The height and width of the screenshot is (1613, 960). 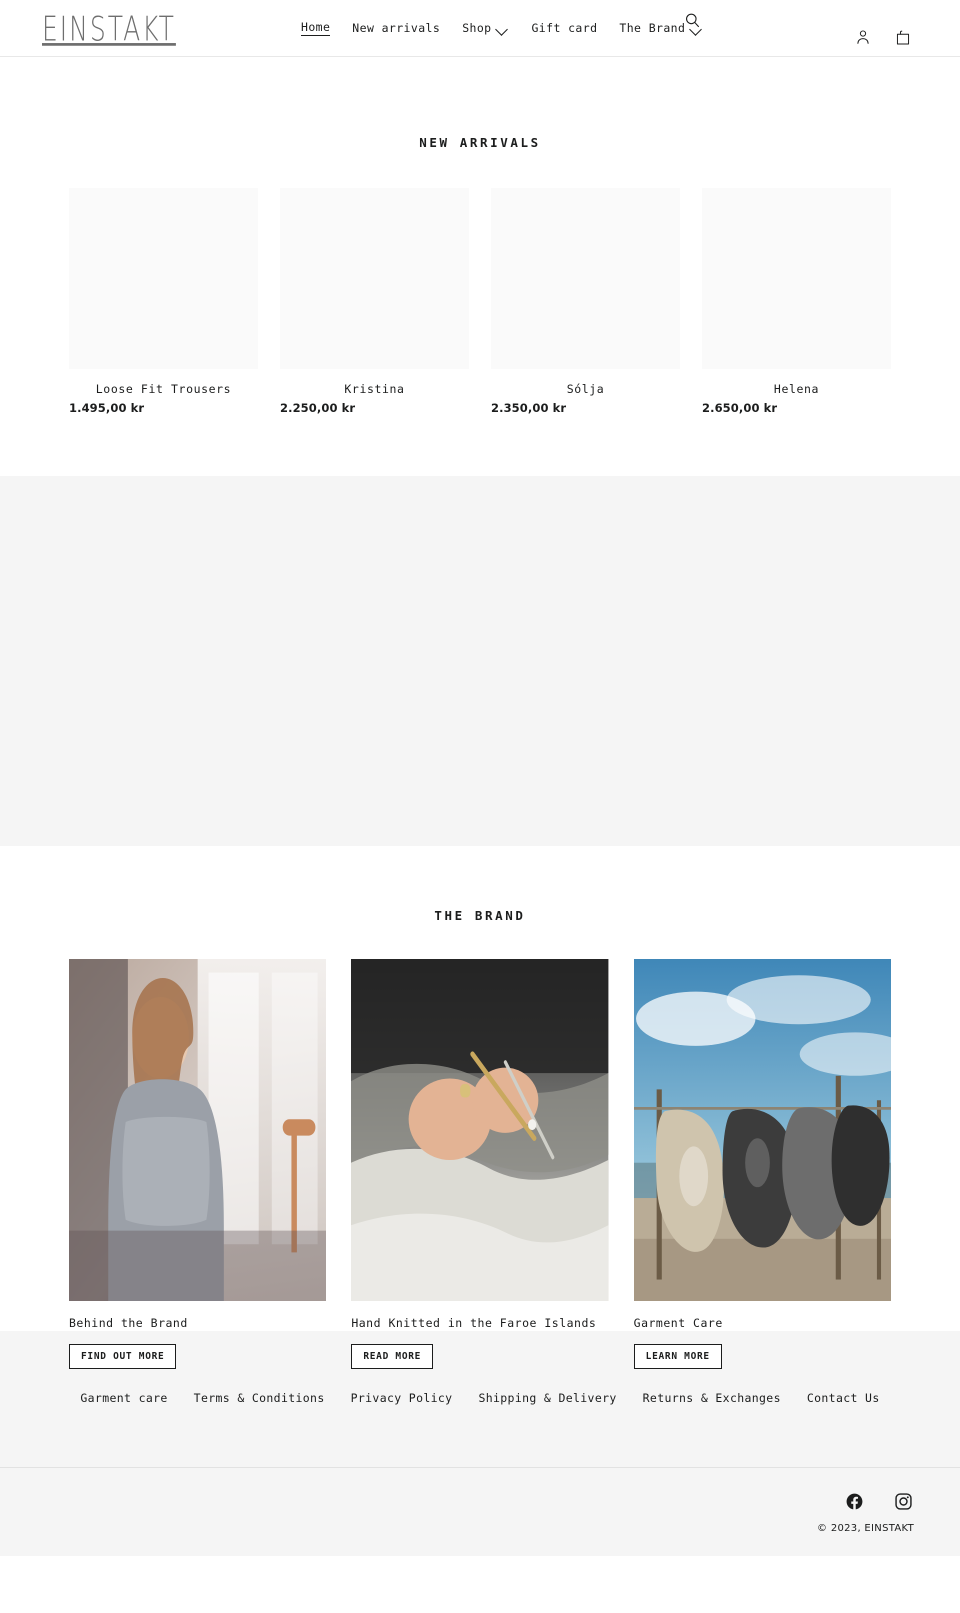 I want to click on brand-card-title: Behind the Brand, so click(x=128, y=1323).